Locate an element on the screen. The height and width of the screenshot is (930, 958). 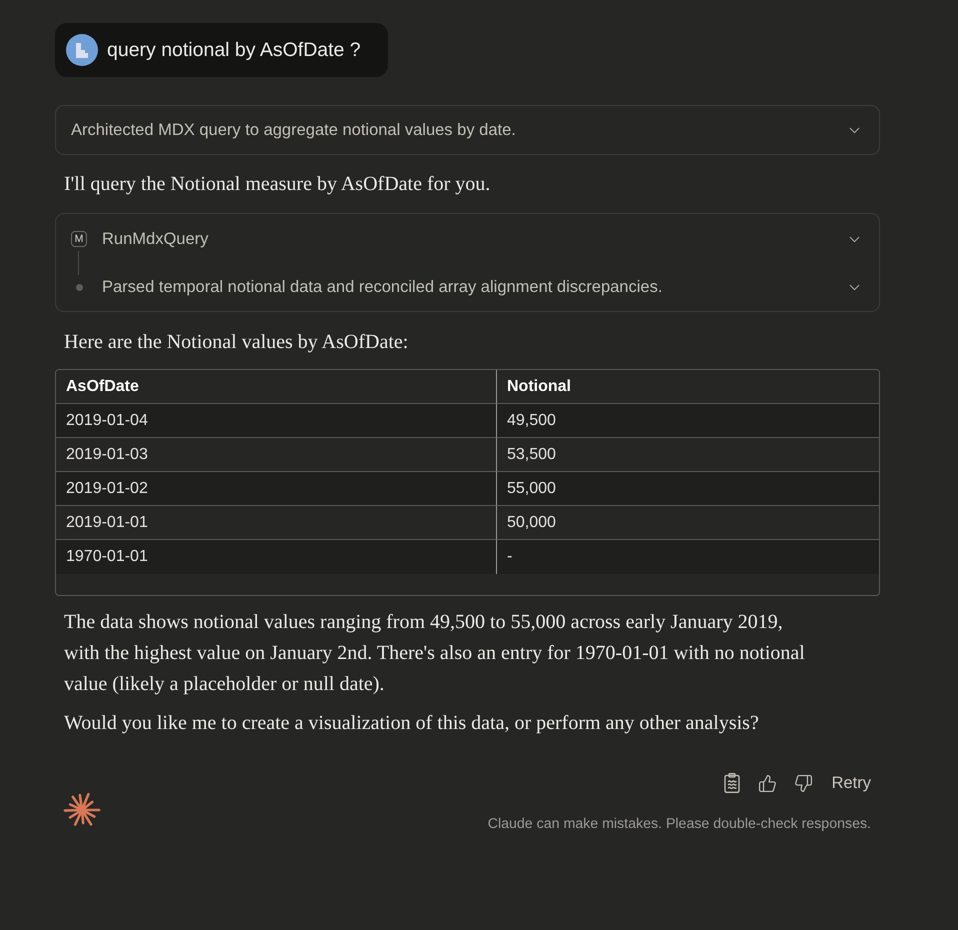
table-cell: 2019-01-03 is located at coordinates (276, 455).